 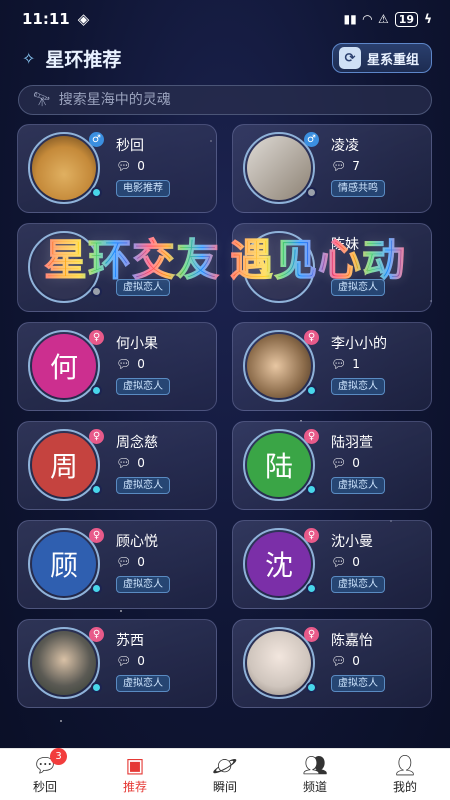 I want to click on message-count: 💬︎ 1, so click(x=345, y=364).